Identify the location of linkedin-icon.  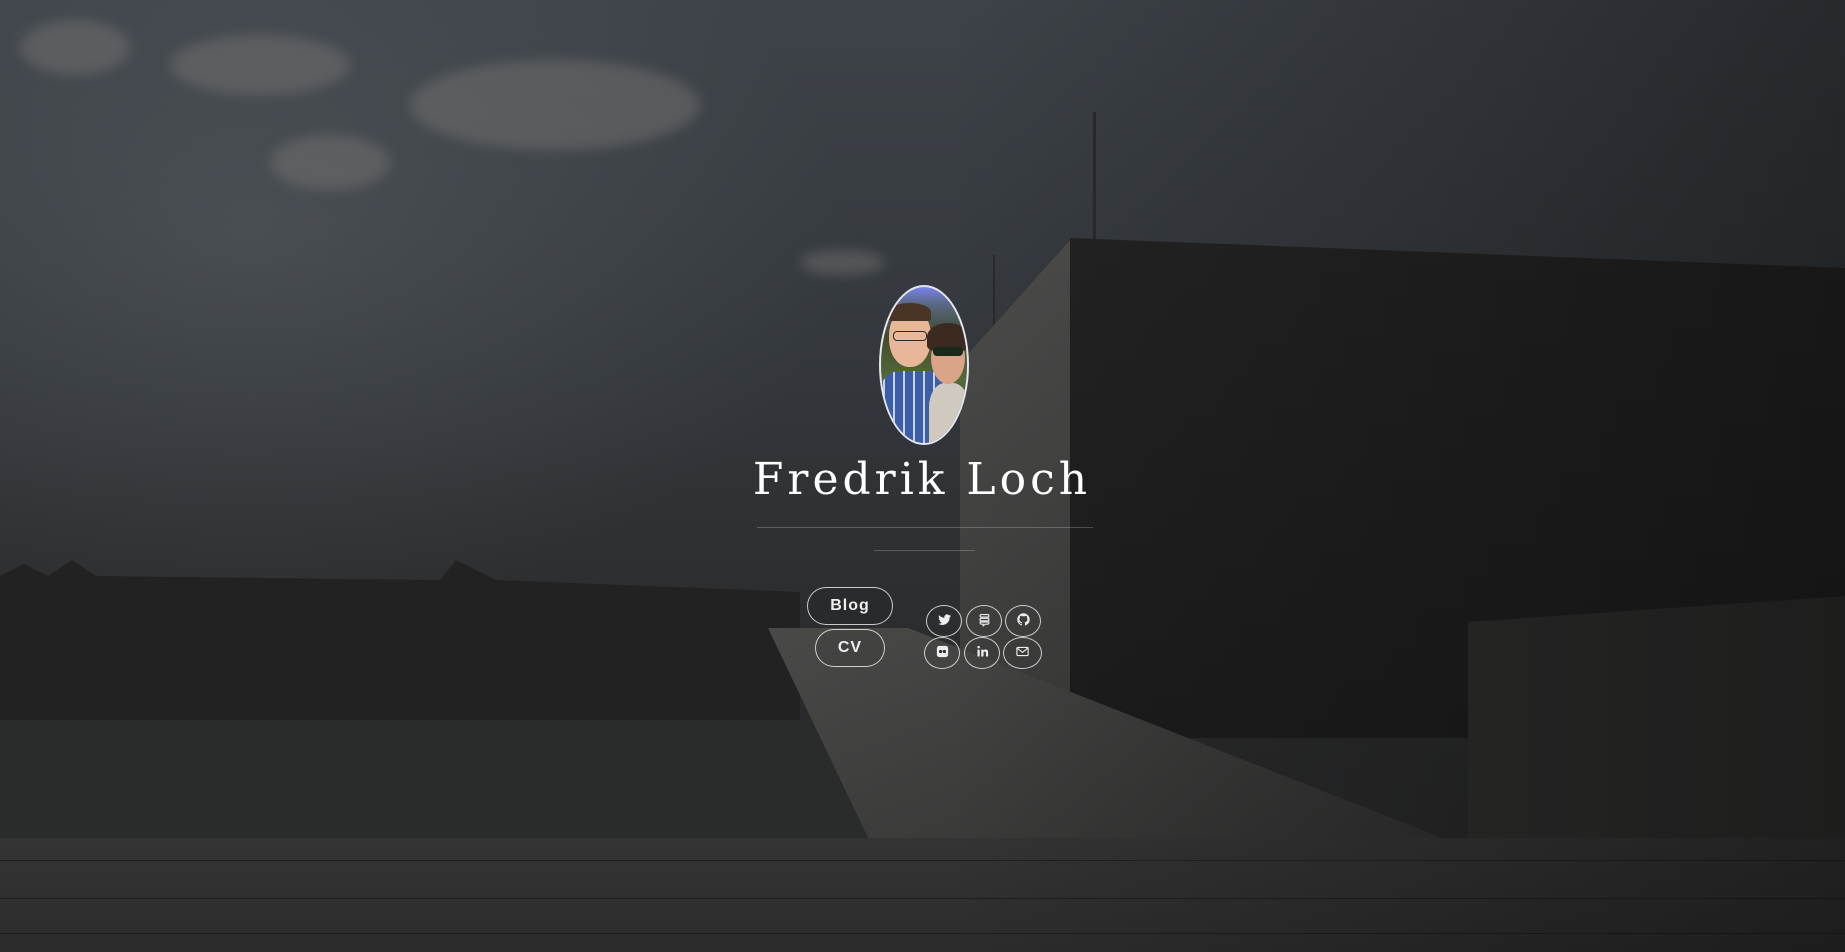
(982, 653).